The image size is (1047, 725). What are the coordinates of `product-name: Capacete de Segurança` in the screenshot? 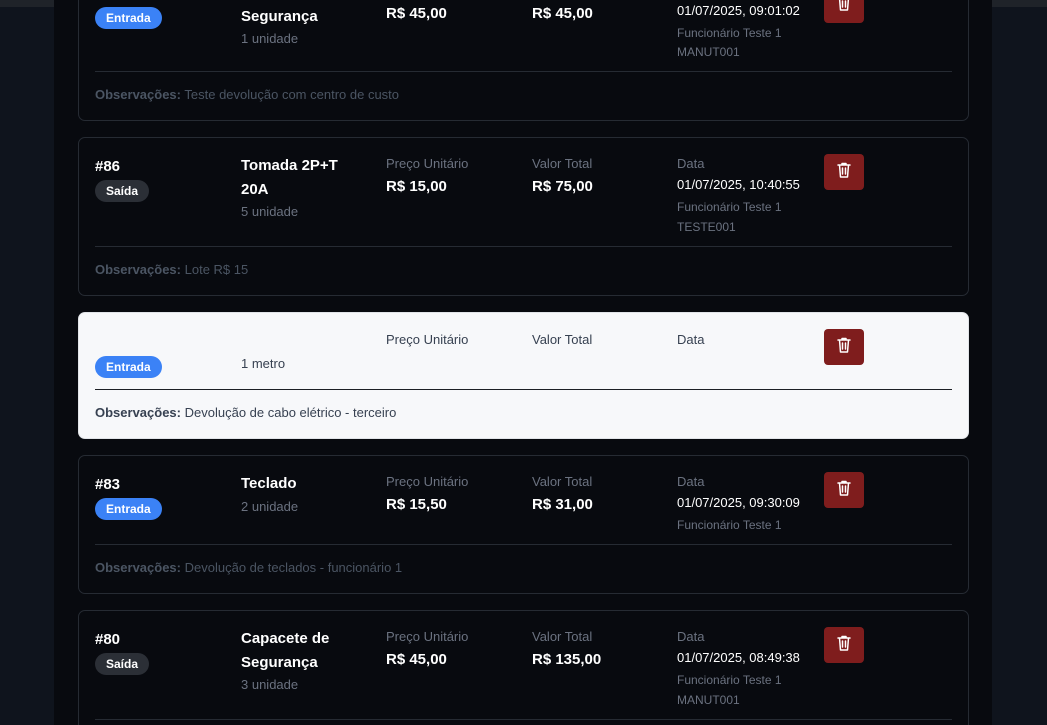 It's located at (285, 650).